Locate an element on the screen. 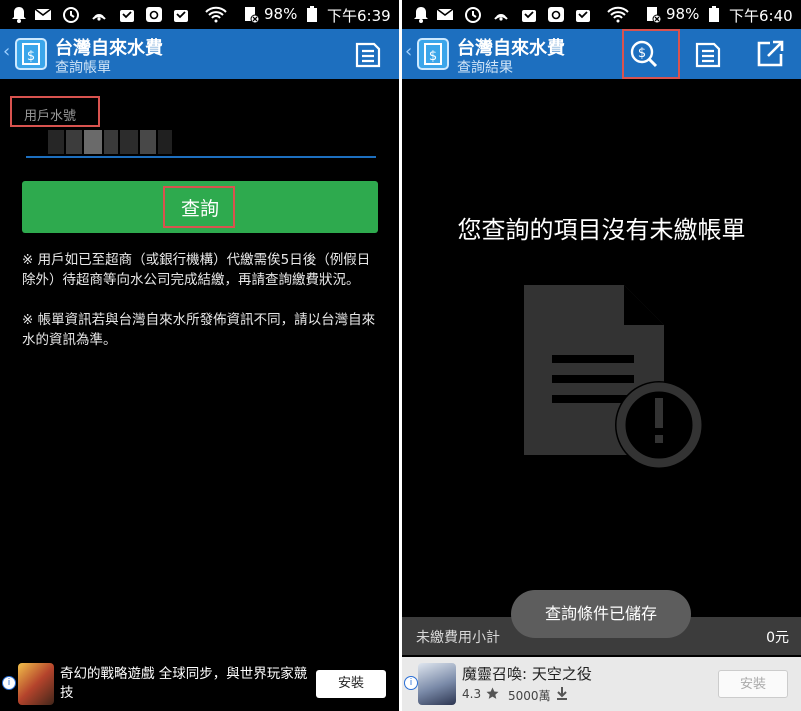  unpaid-subtotal-label: 未繳費用小計 is located at coordinates (458, 638).